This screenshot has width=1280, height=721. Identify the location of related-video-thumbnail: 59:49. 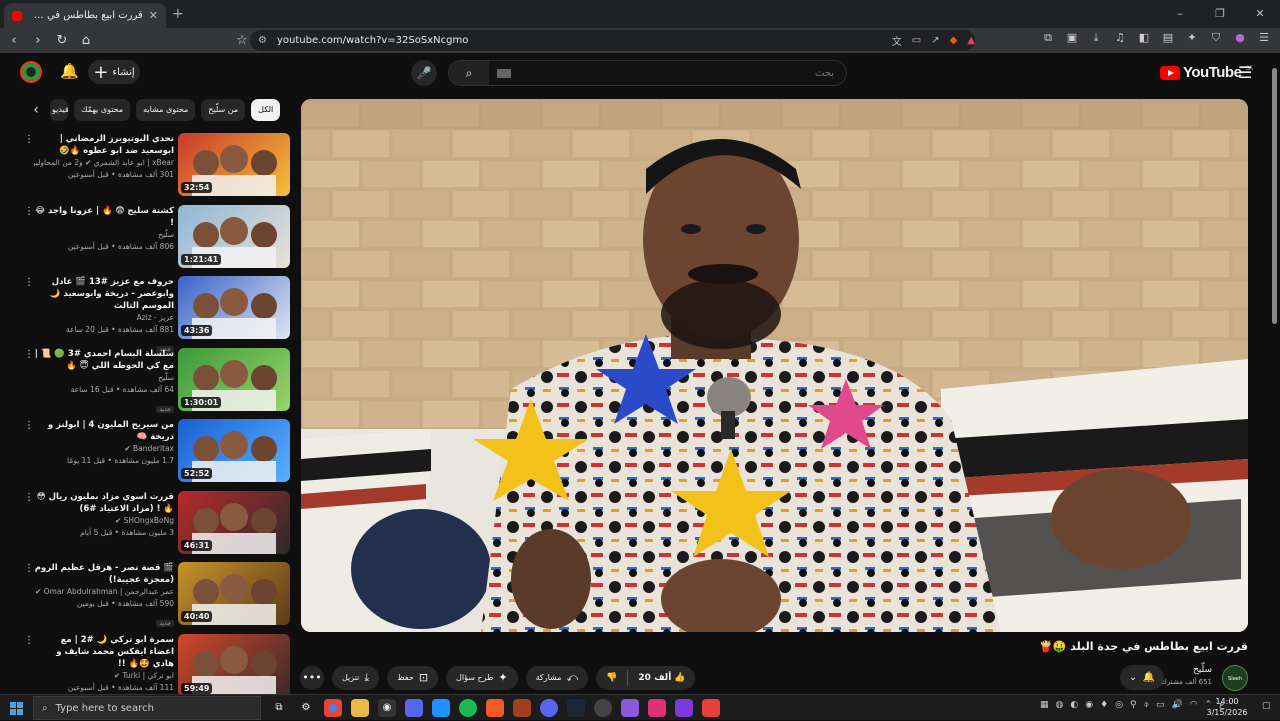
(234, 665).